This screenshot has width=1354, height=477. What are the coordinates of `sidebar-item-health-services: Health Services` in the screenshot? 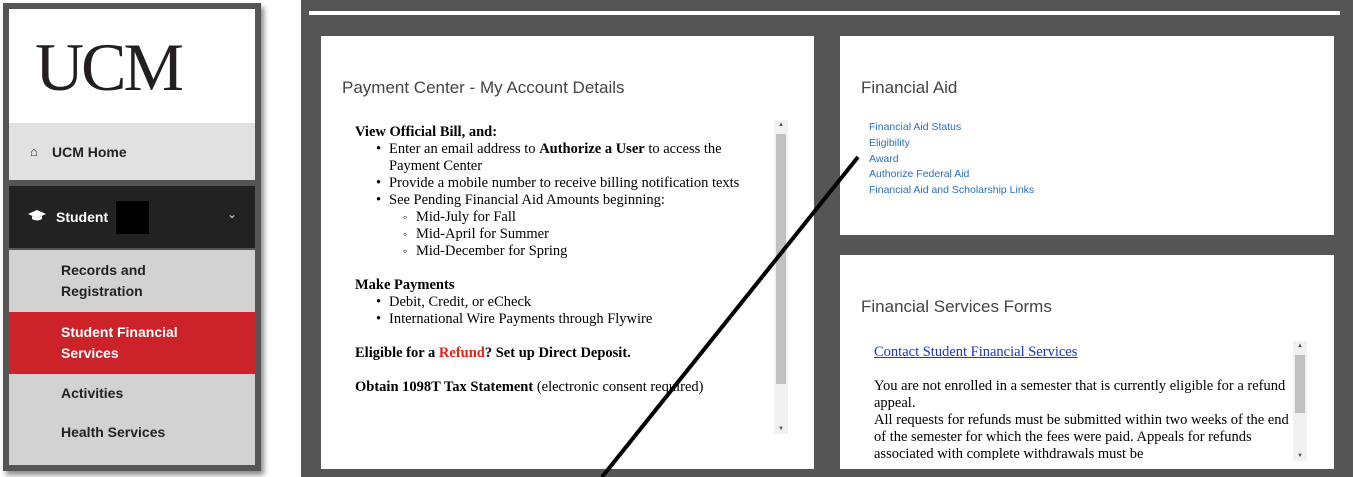 It's located at (132, 439).